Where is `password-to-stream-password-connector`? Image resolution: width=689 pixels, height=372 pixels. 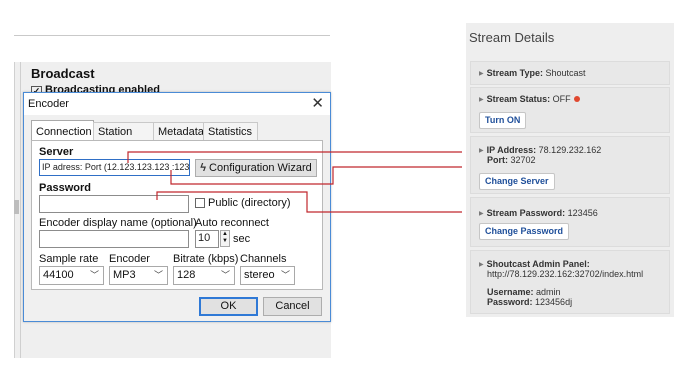
password-to-stream-password-connector is located at coordinates (309, 202).